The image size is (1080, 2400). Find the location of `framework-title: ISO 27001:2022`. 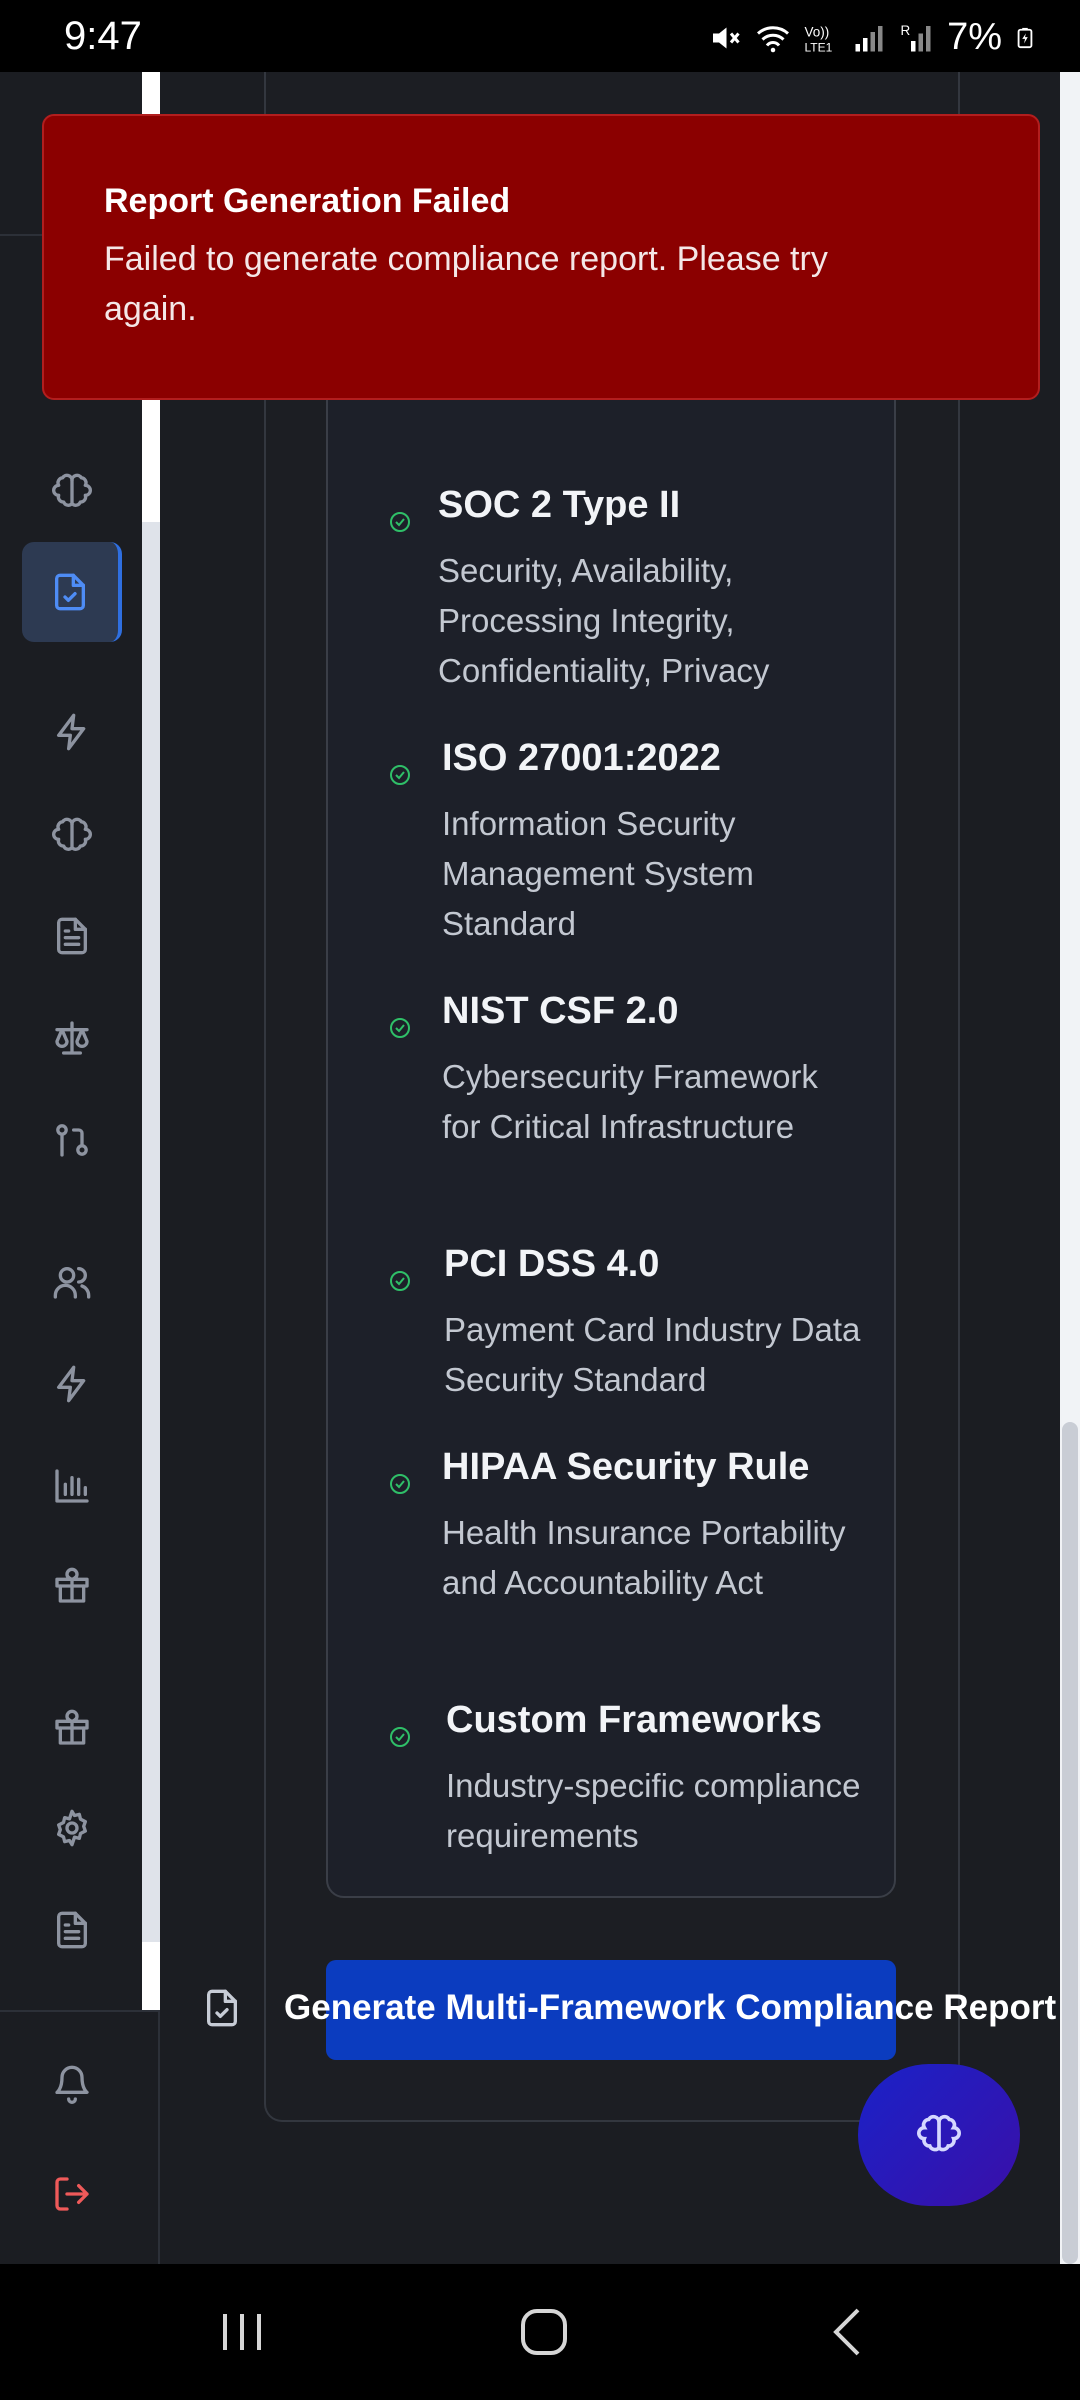

framework-title: ISO 27001:2022 is located at coordinates (581, 758).